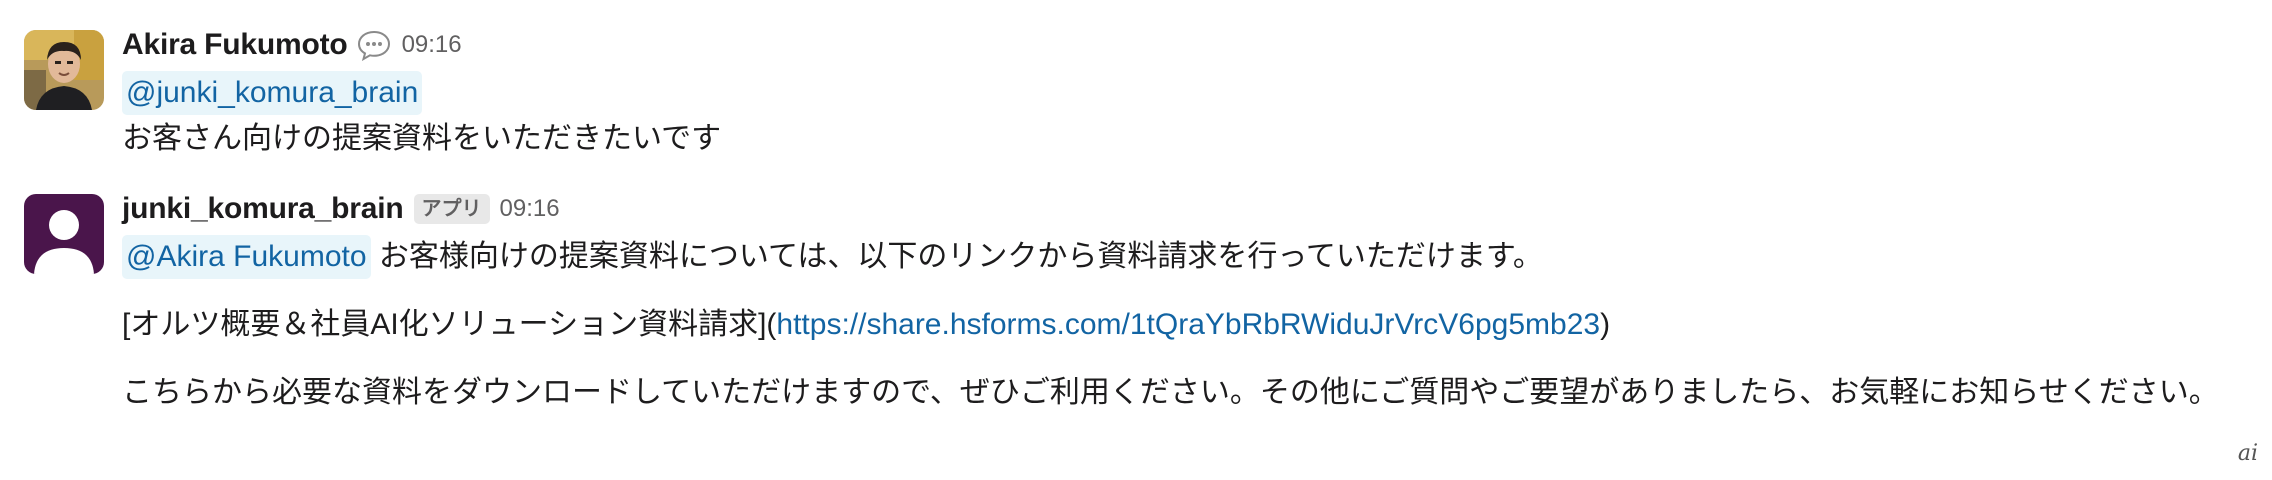  What do you see at coordinates (422, 138) in the screenshot?
I see `message-text: お客さん向けの提案資料をいただきたいです` at bounding box center [422, 138].